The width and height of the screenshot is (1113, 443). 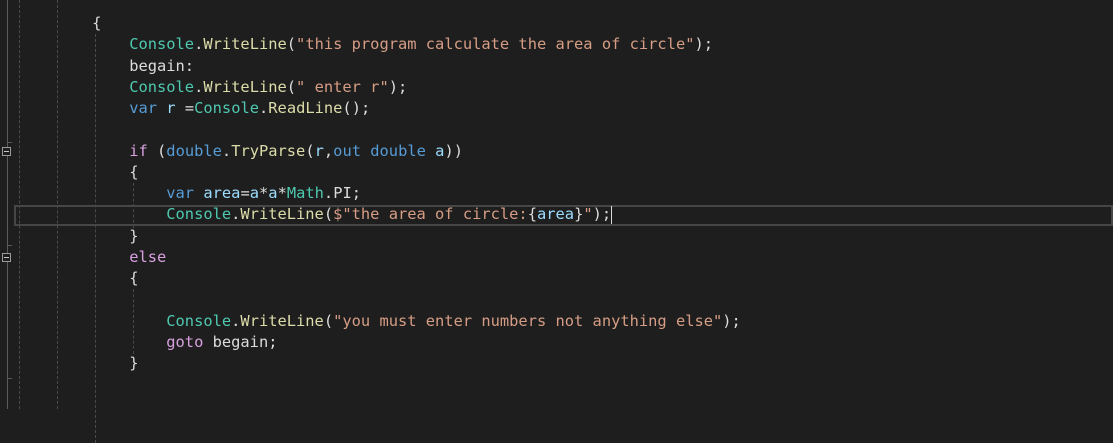 I want to click on token-method: ReadLine, so click(x=305, y=108).